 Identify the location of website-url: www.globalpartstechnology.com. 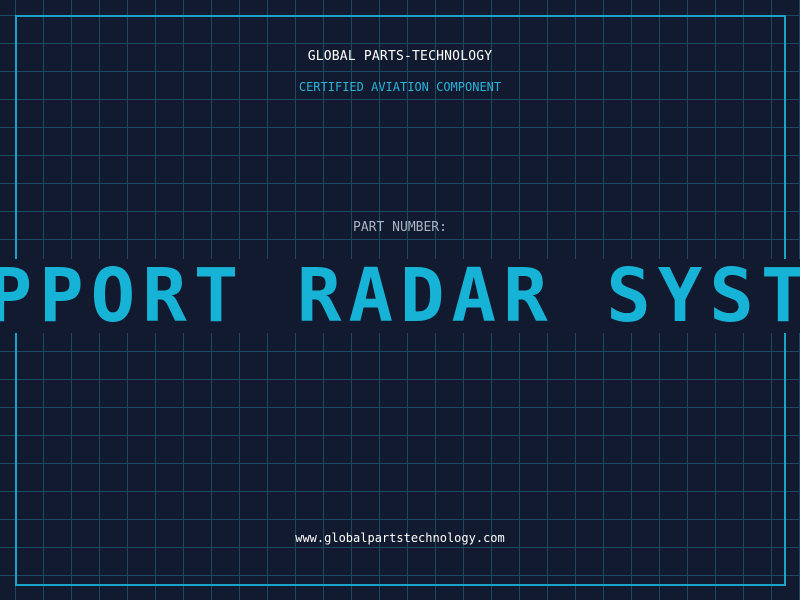
(400, 538).